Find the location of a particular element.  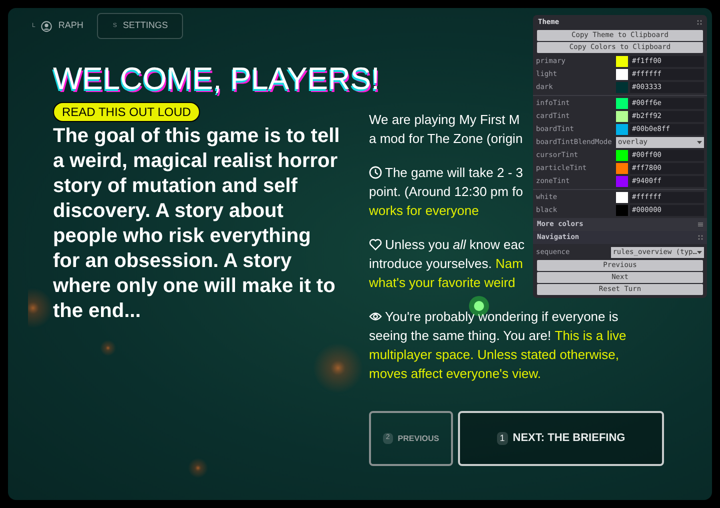

body-text: The game will take 2 - 3 is located at coordinates (454, 173).